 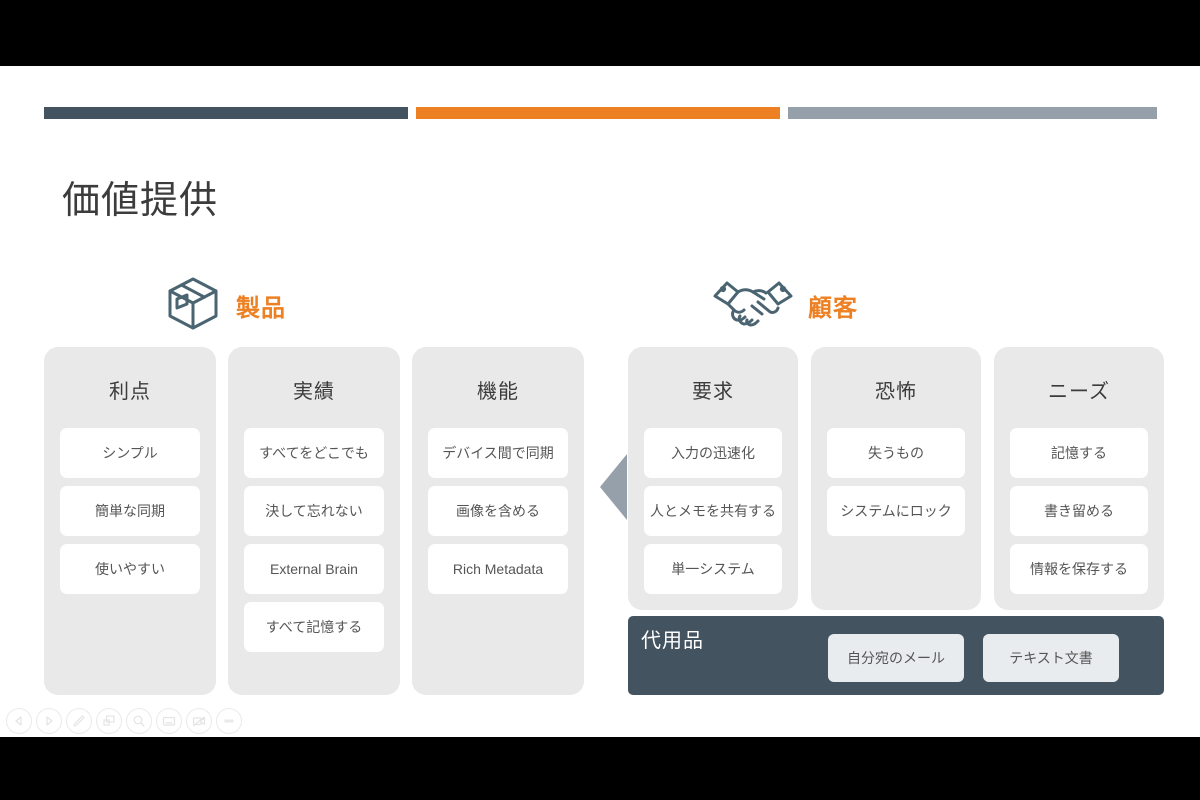 What do you see at coordinates (753, 305) in the screenshot?
I see `handshake-icon` at bounding box center [753, 305].